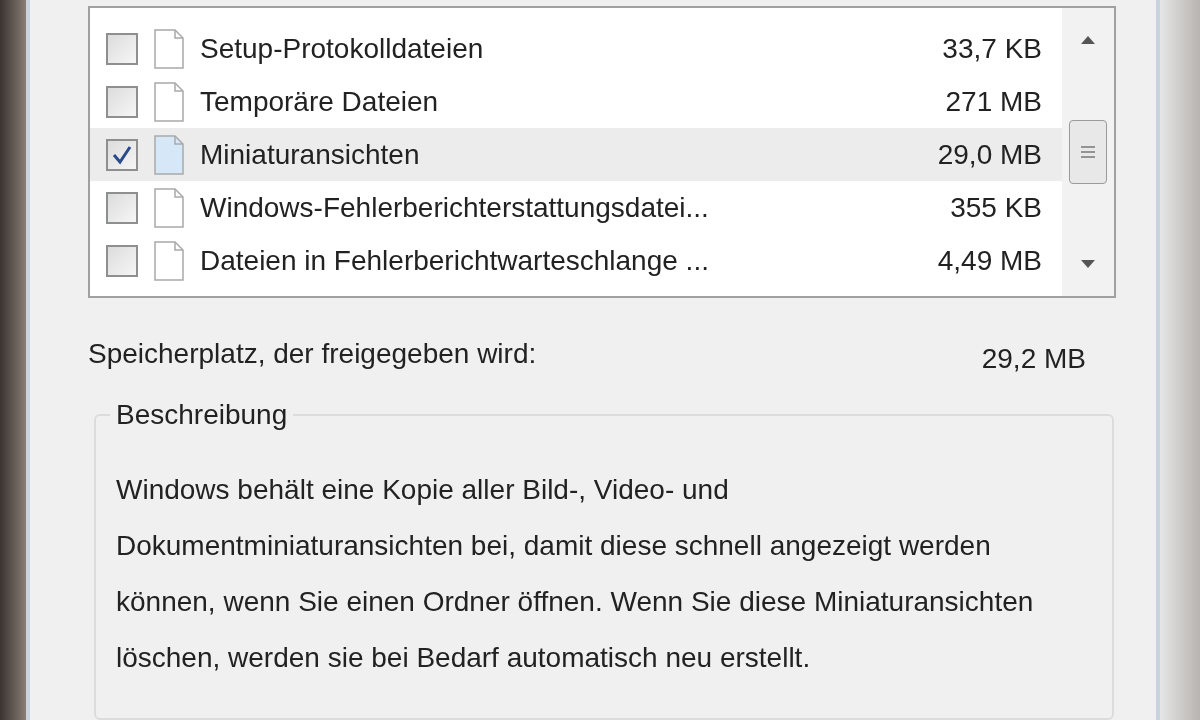 The width and height of the screenshot is (1200, 720). I want to click on file-list-item: Dateien in Fehlerberichtwarteschlange ... 4,49 MB, so click(576, 260).